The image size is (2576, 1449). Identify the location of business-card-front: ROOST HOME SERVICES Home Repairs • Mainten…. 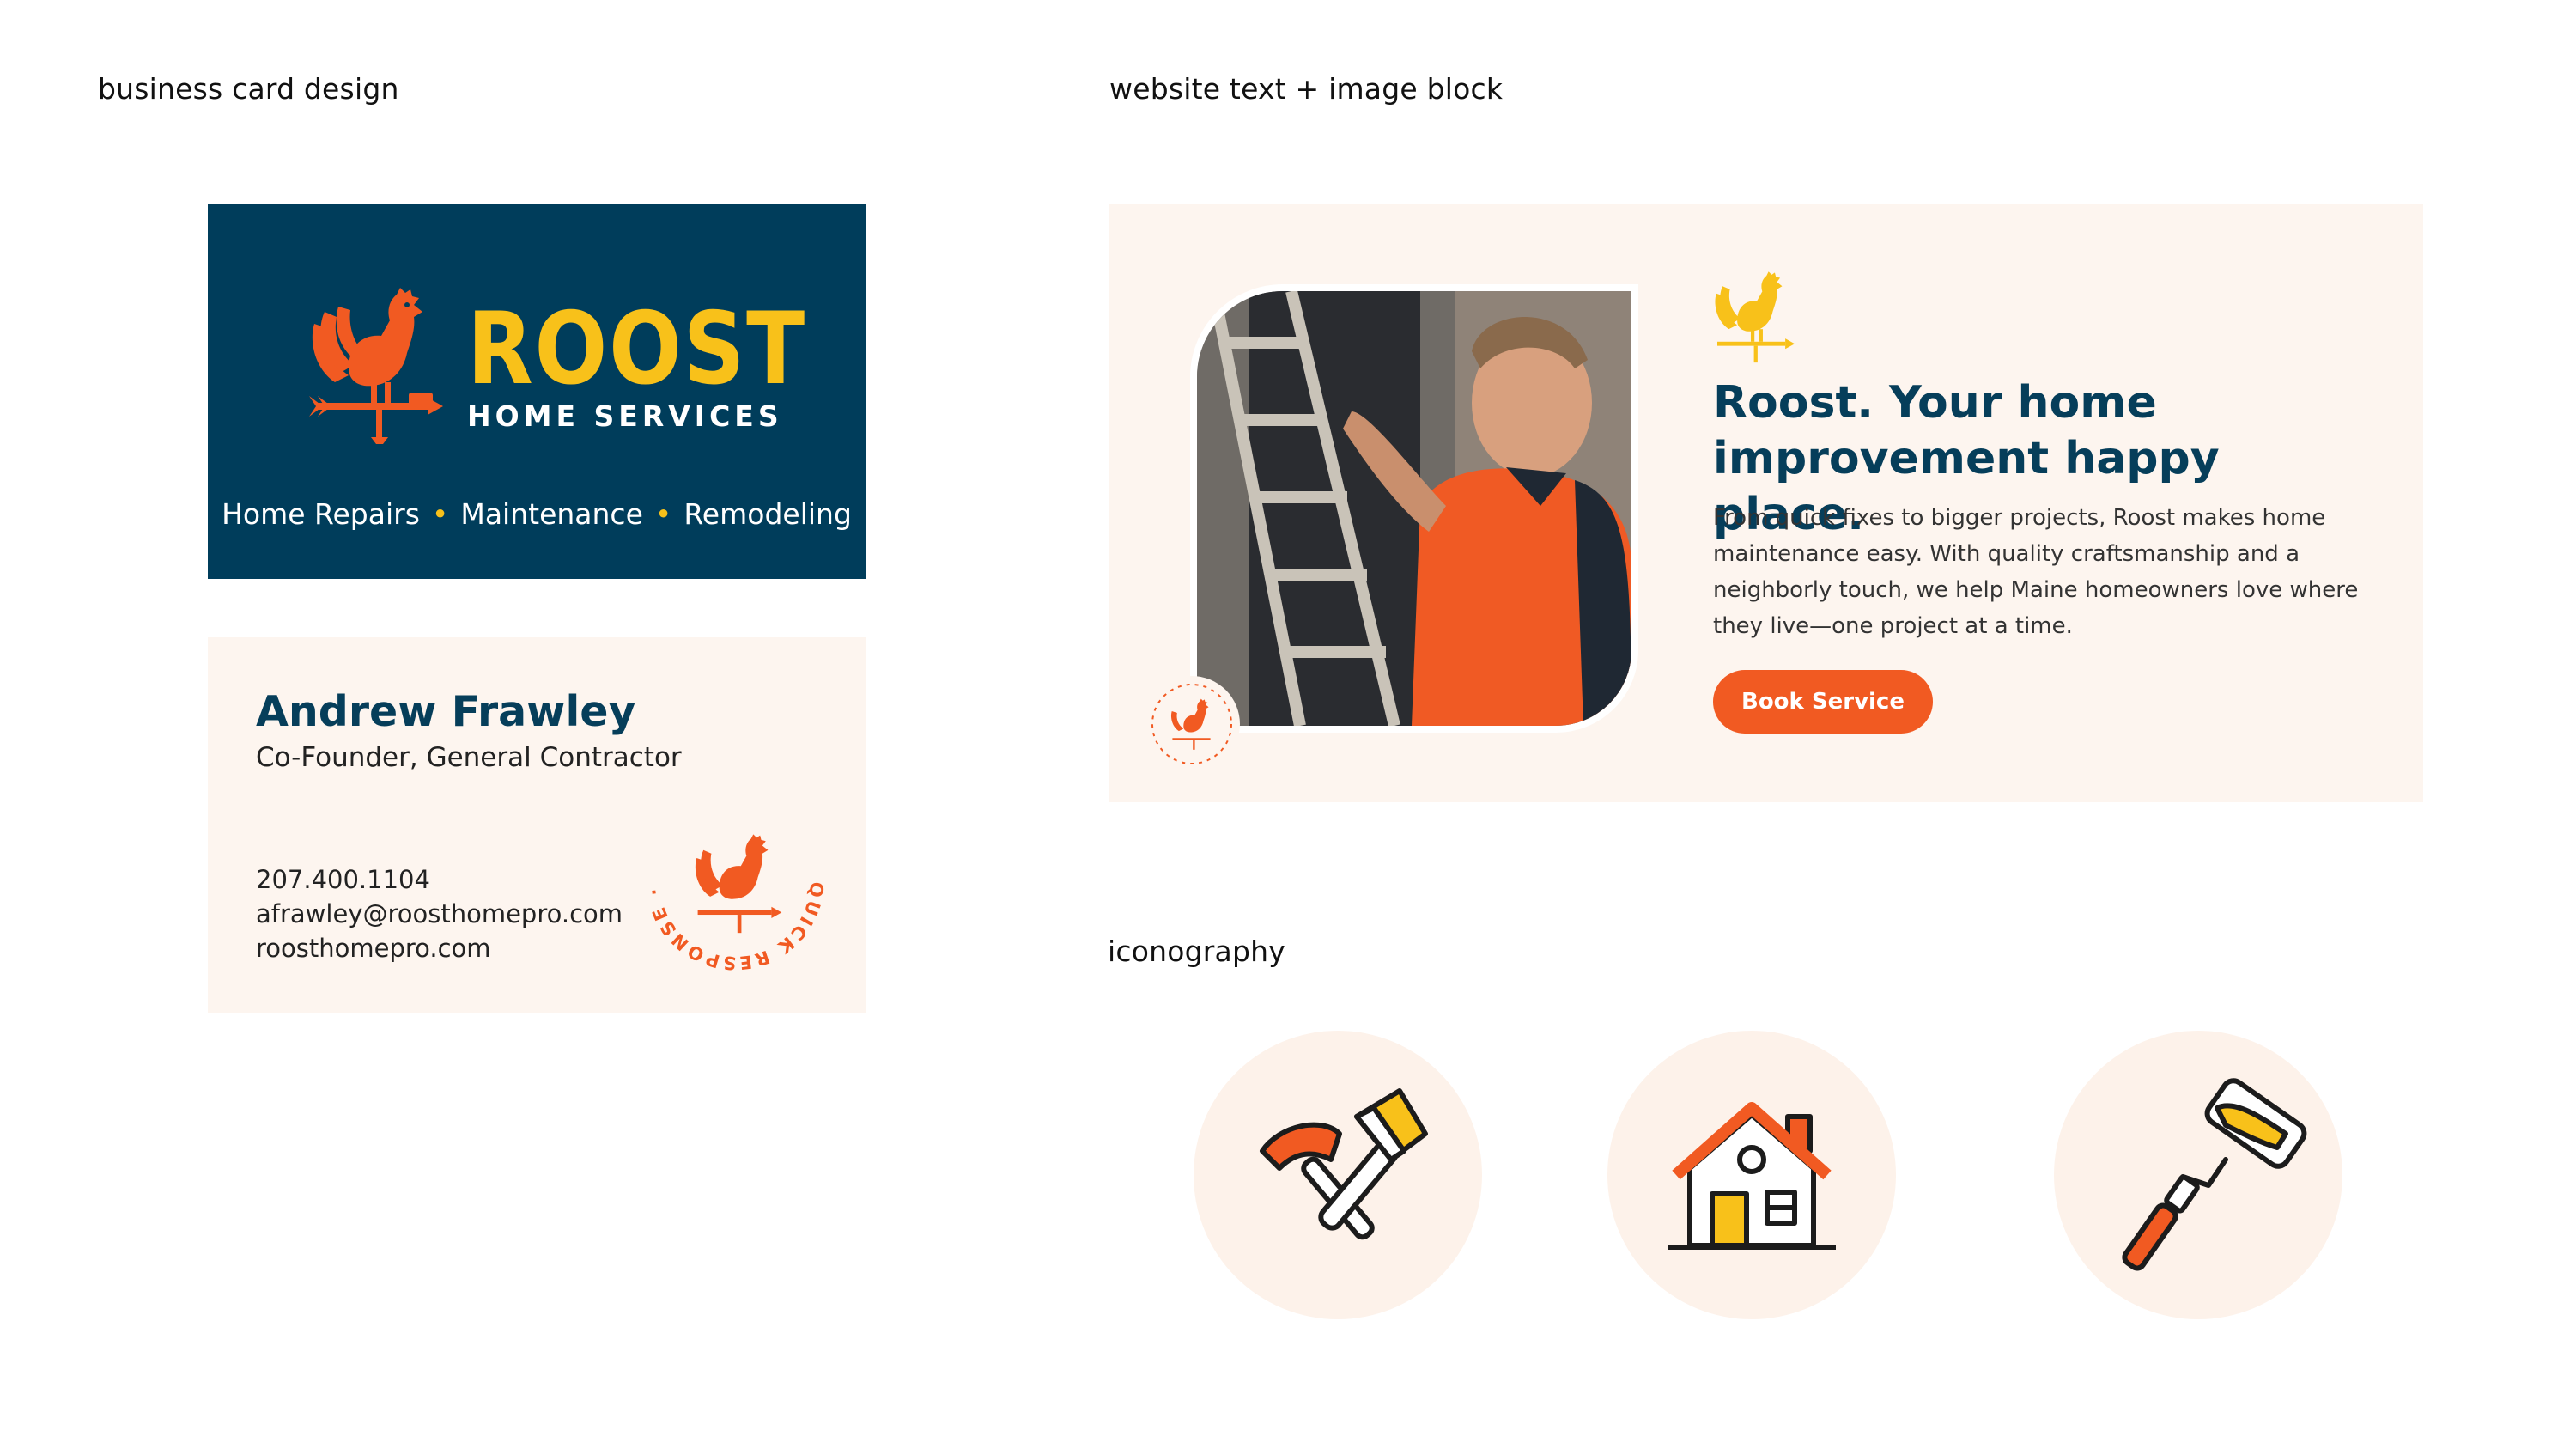
(537, 391).